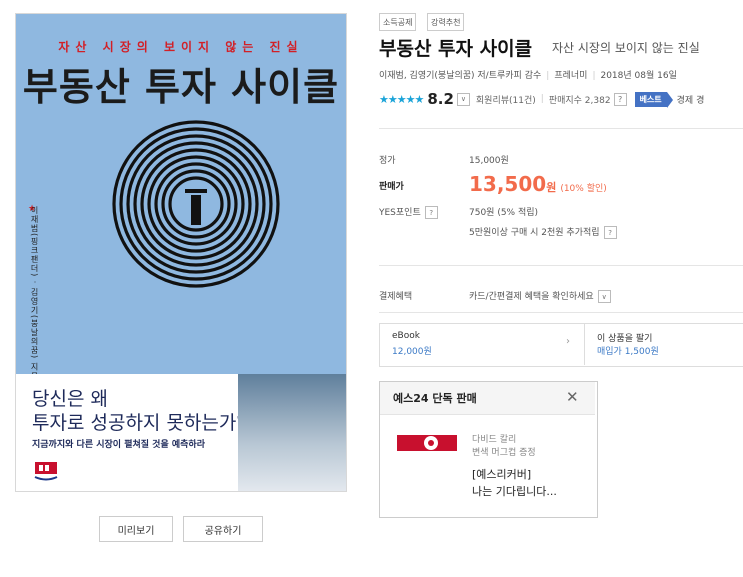  I want to click on cover-tagline: 자산 시장의 보이지 않는 진실, so click(181, 47).